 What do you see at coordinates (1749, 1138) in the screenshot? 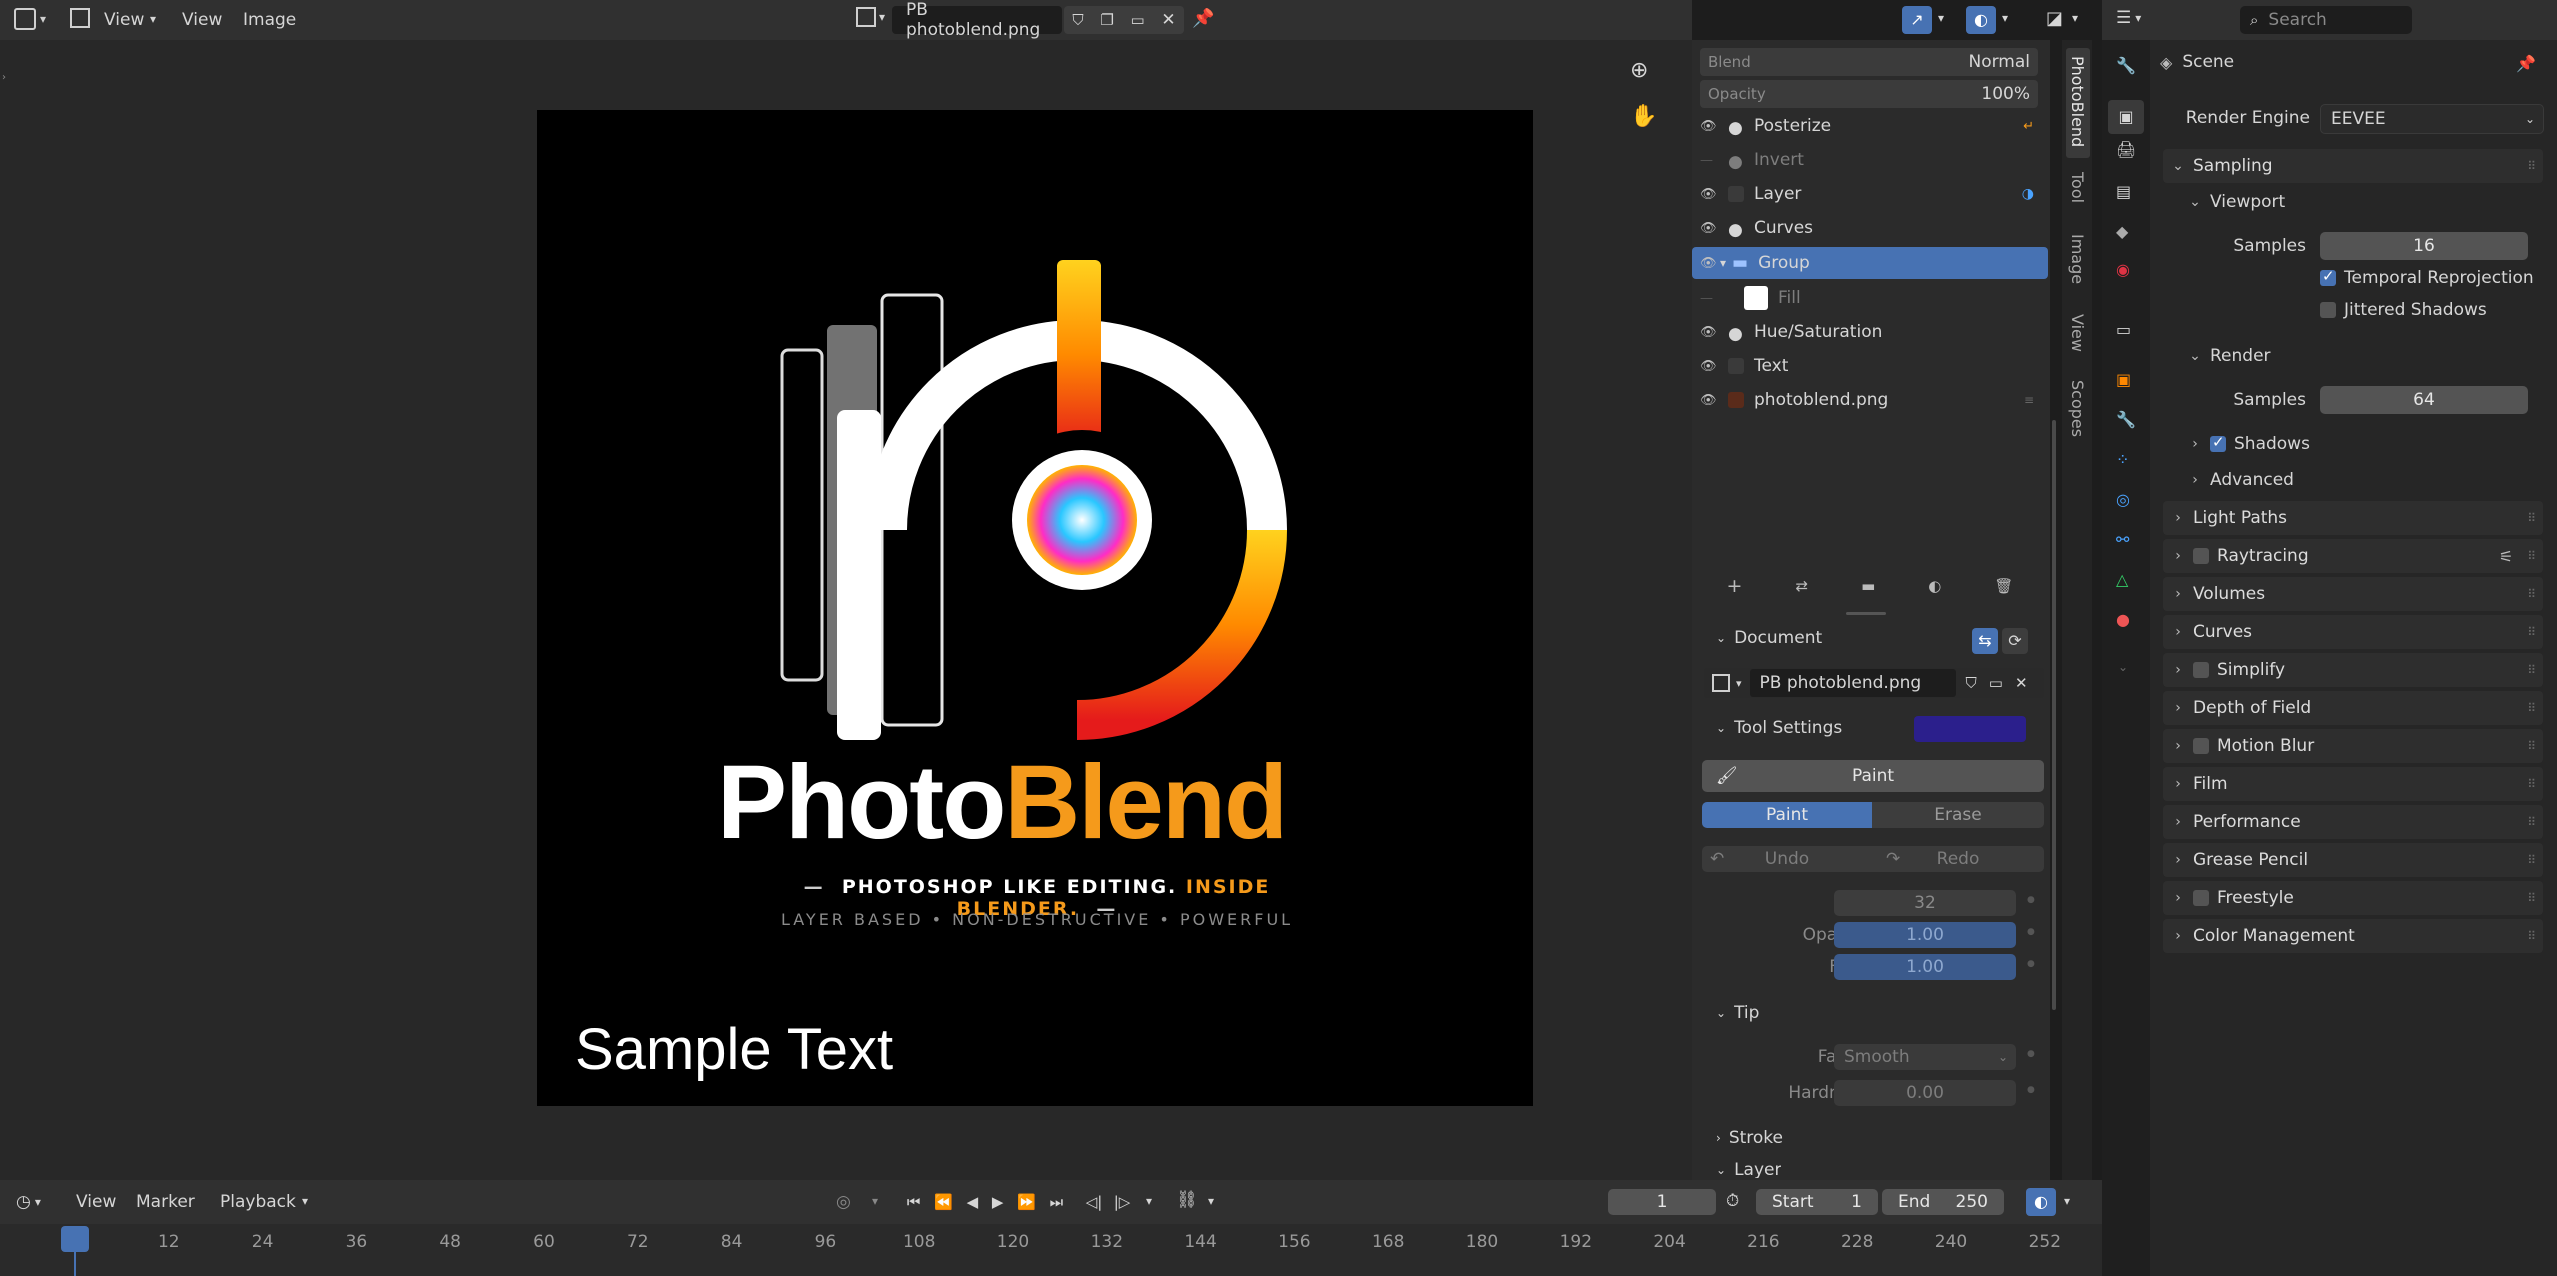
I see `stroke-panel-header: › Stroke` at bounding box center [1749, 1138].